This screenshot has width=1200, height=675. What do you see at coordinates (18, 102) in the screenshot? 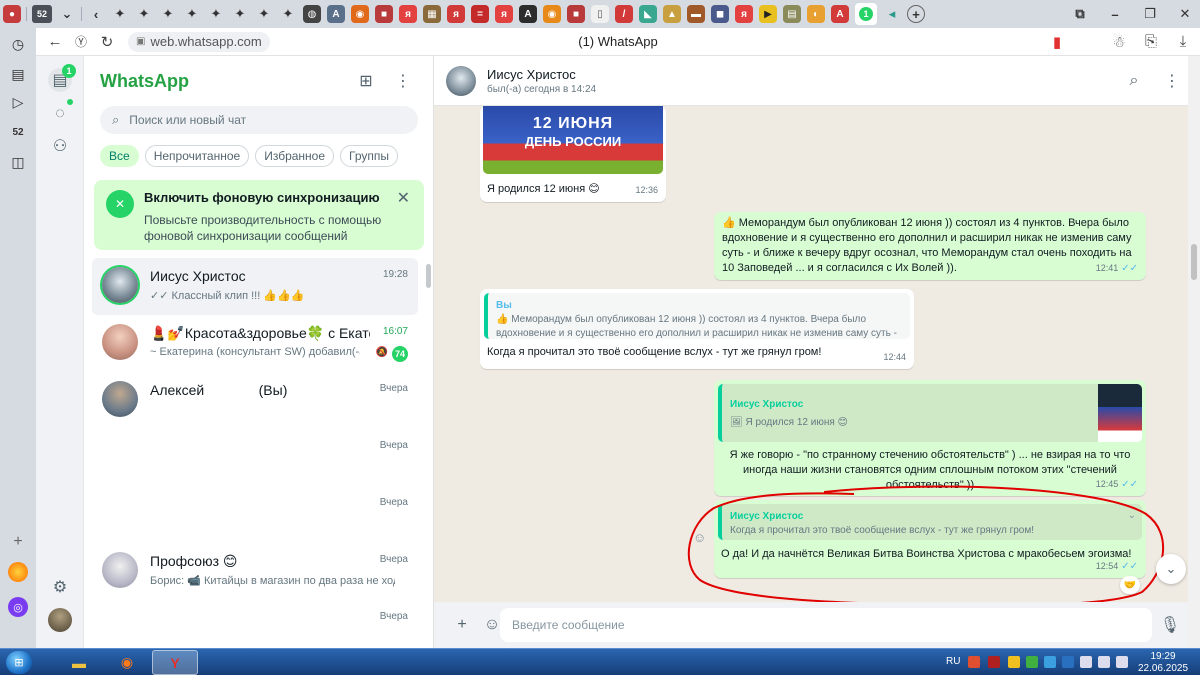
I see `video-icon: ▷` at bounding box center [18, 102].